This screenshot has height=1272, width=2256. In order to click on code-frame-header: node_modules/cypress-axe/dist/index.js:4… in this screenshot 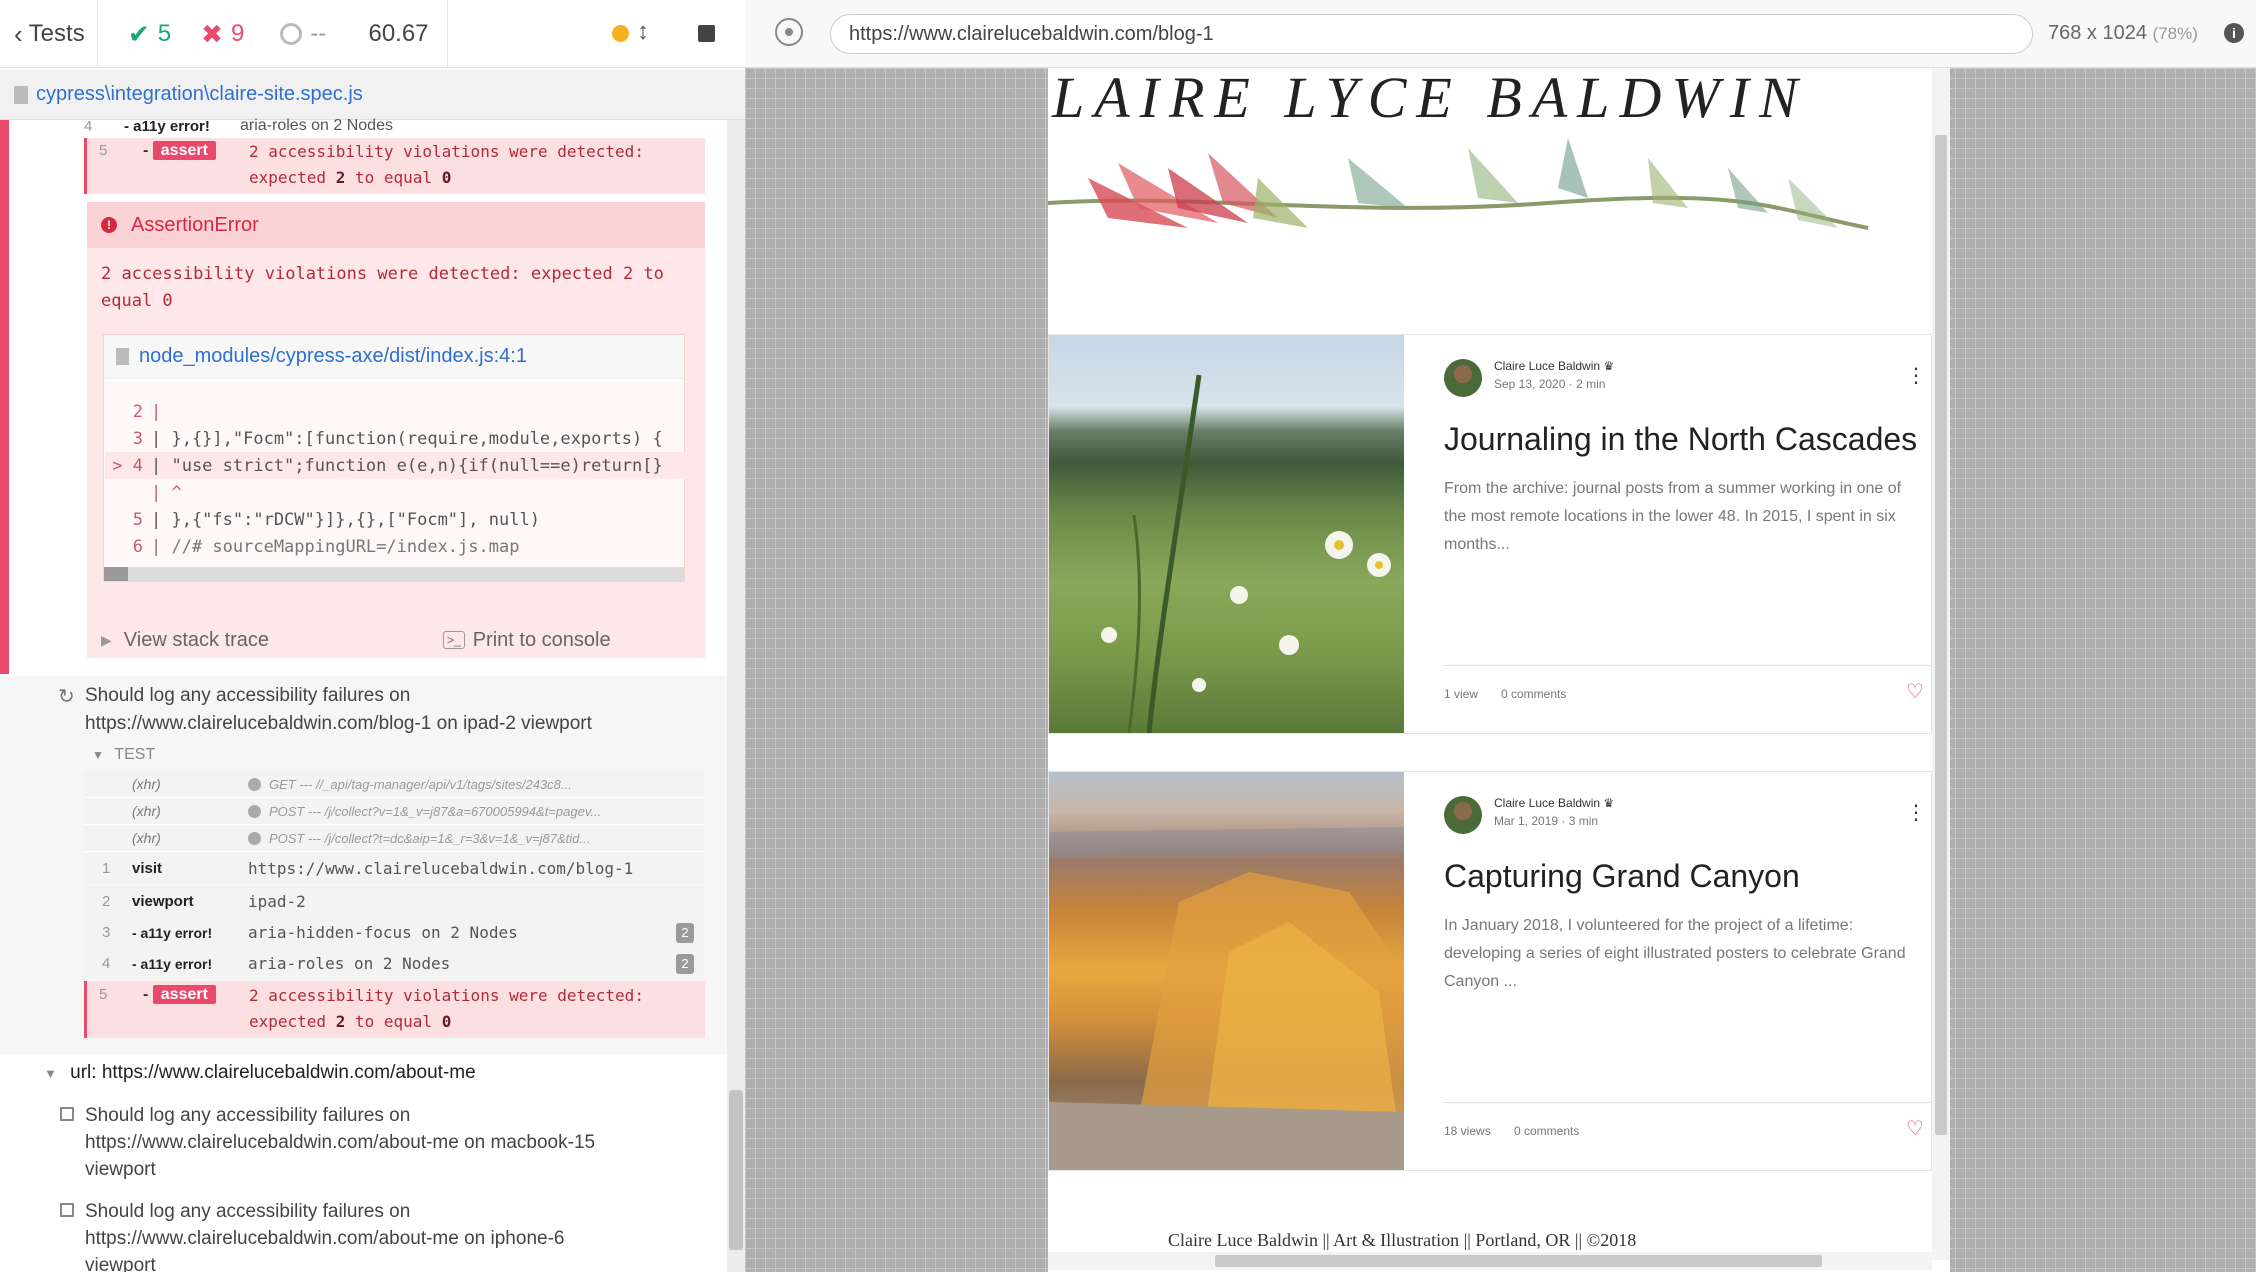, I will do `click(394, 357)`.